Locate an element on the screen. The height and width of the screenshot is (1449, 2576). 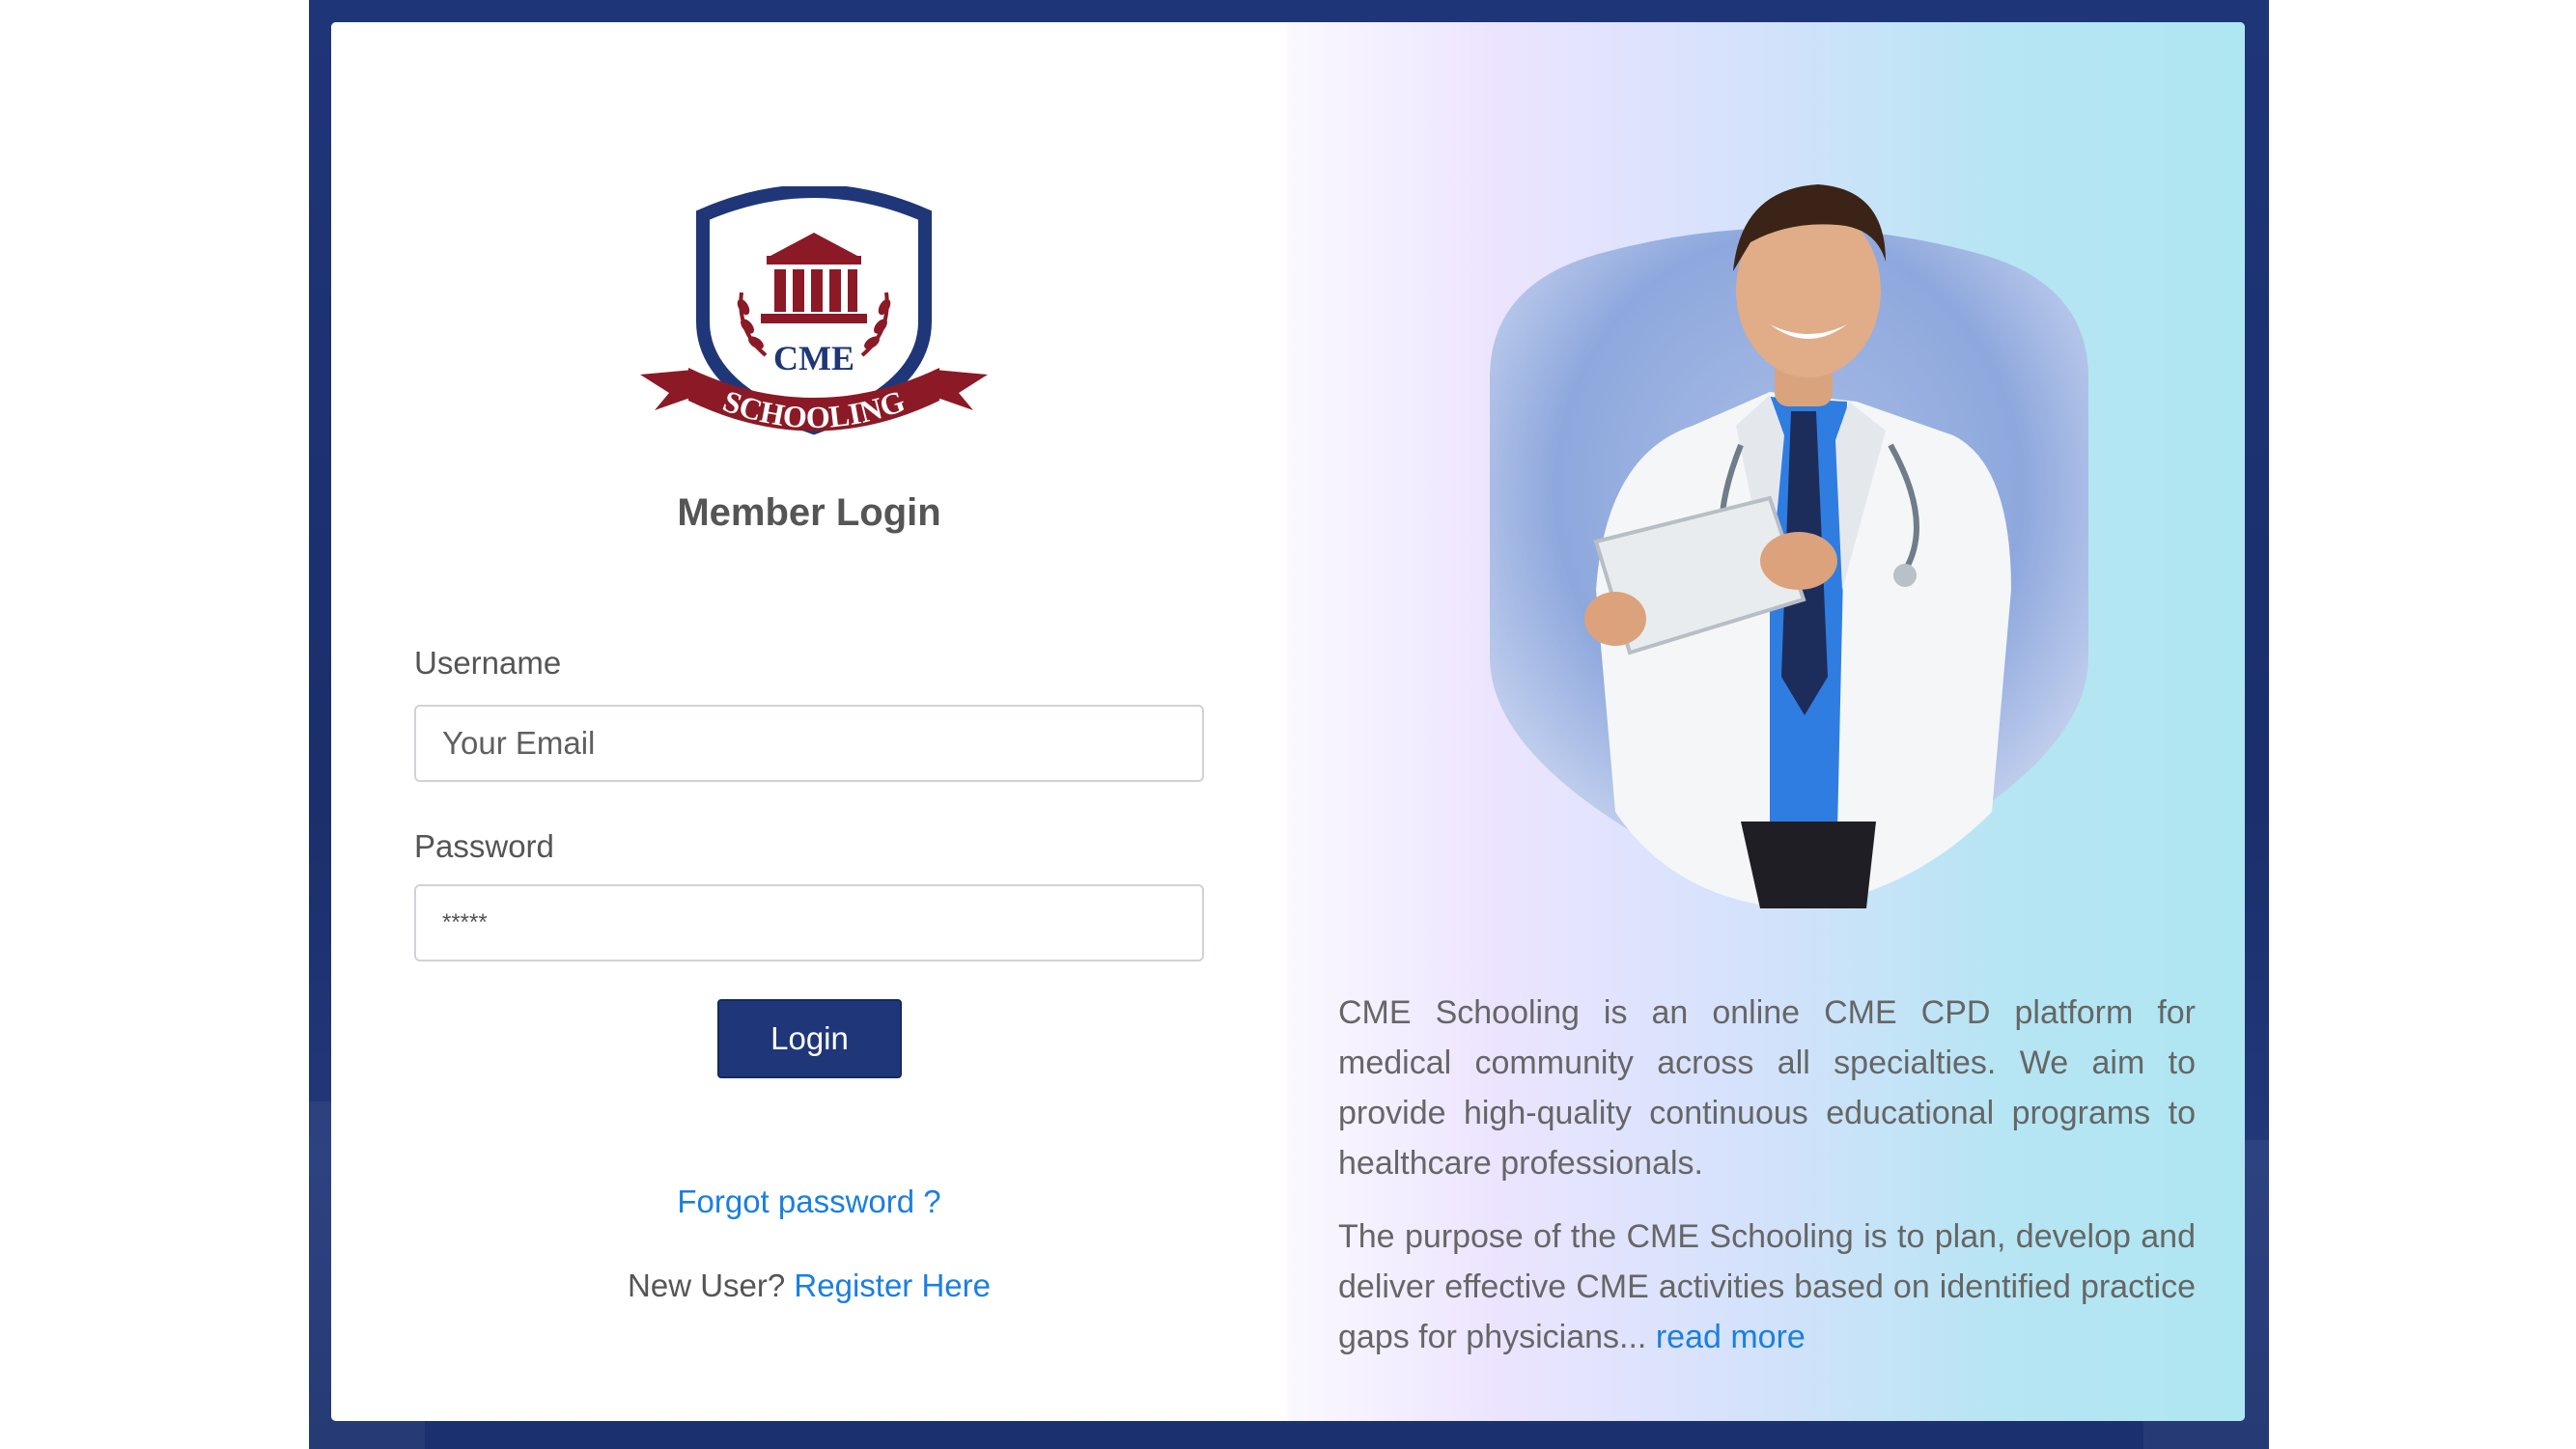
register-row: New User? Register Here is located at coordinates (809, 1286).